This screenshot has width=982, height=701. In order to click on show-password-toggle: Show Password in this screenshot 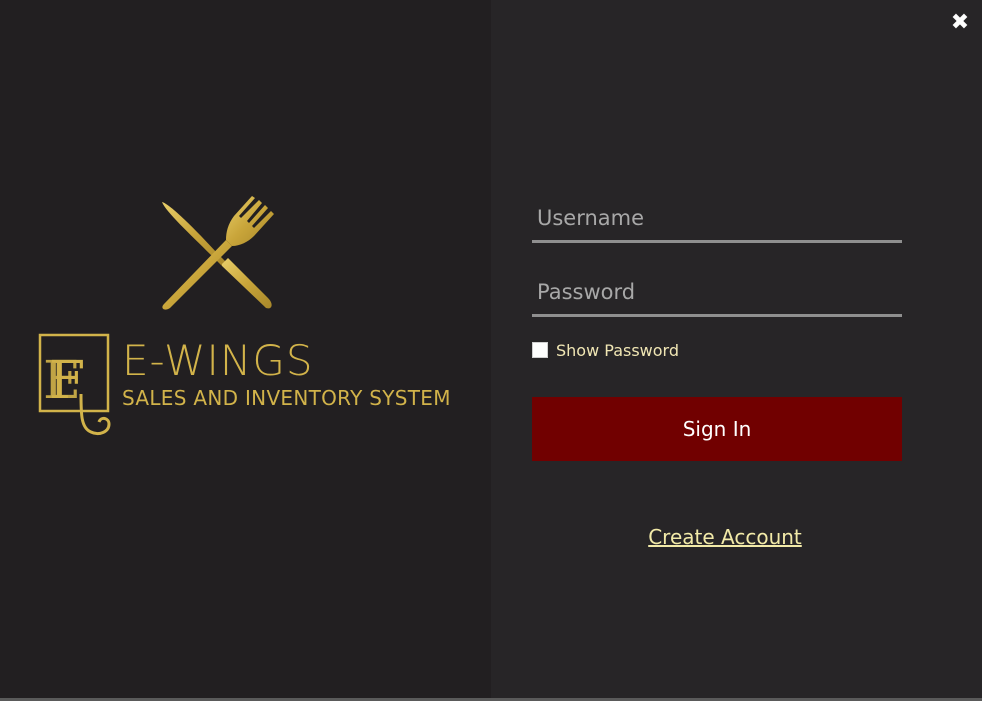, I will do `click(605, 350)`.